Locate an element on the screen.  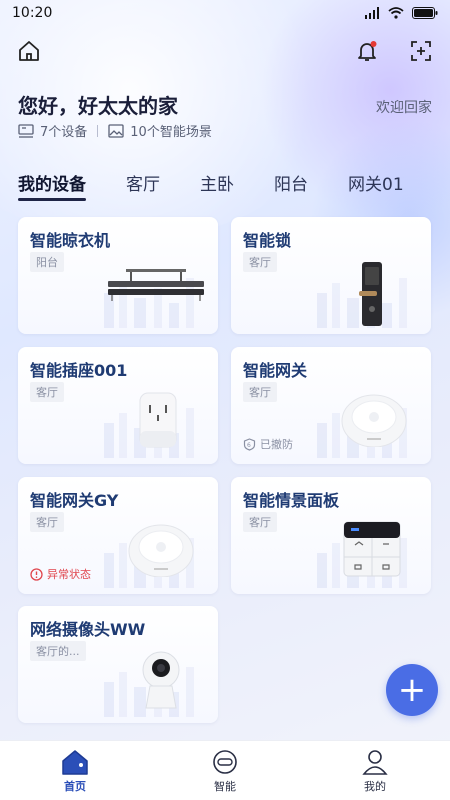
device-card-smart-gateway-gy: 智能网关GY 客厅 异常状态 is located at coordinates (118, 535).